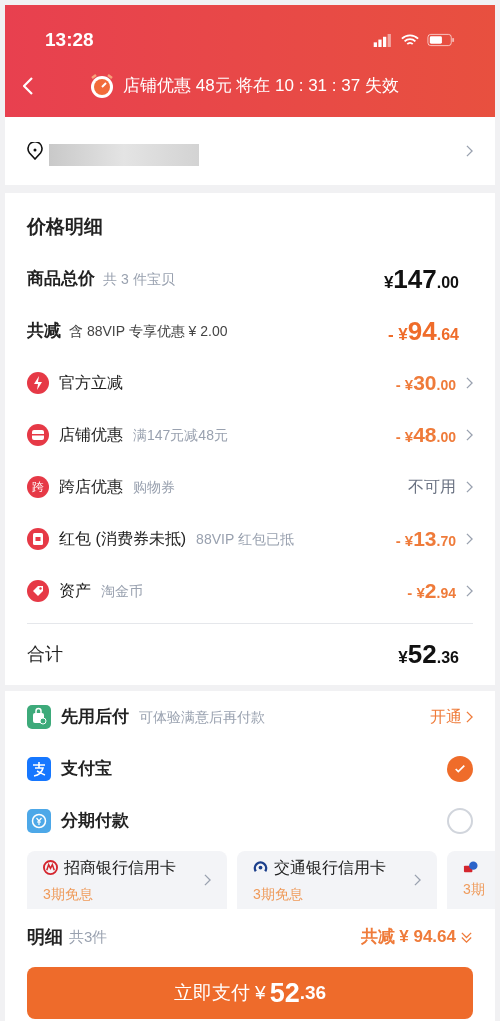 The width and height of the screenshot is (500, 1021). Describe the element at coordinates (250, 383) in the screenshot. I see `discount-row: 官方立减 - ¥30.00` at that location.